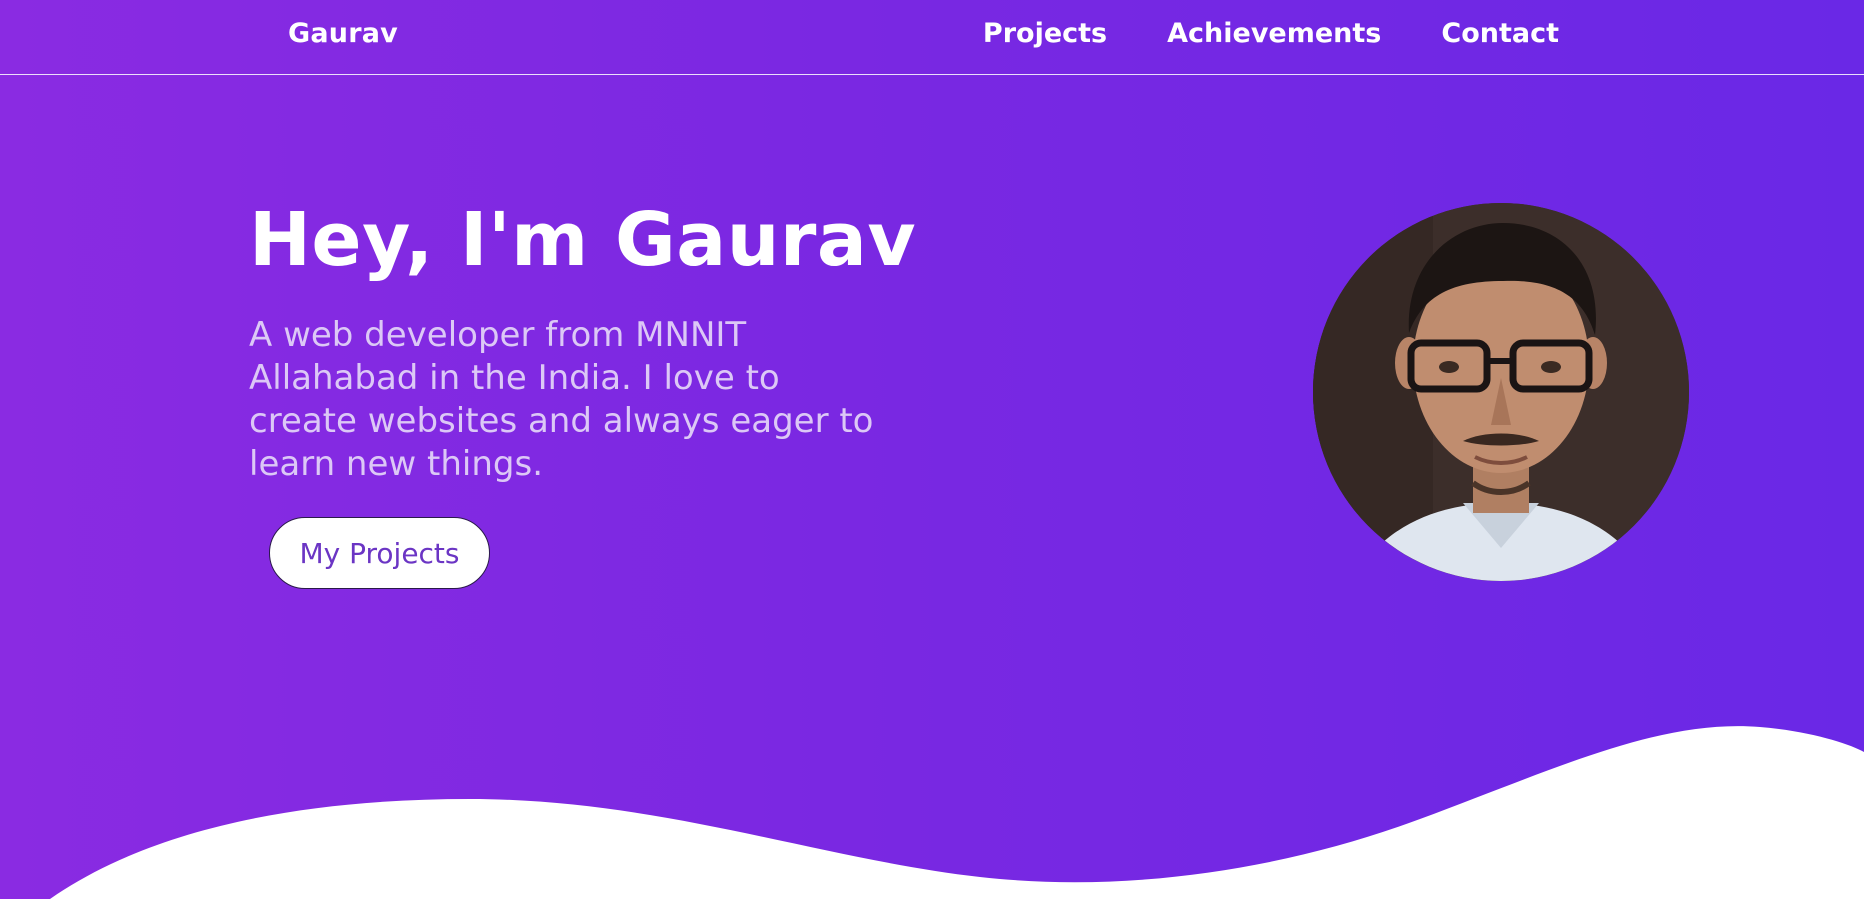 The height and width of the screenshot is (899, 1864). I want to click on hero-title: Hey, I'm Gaurav, so click(583, 240).